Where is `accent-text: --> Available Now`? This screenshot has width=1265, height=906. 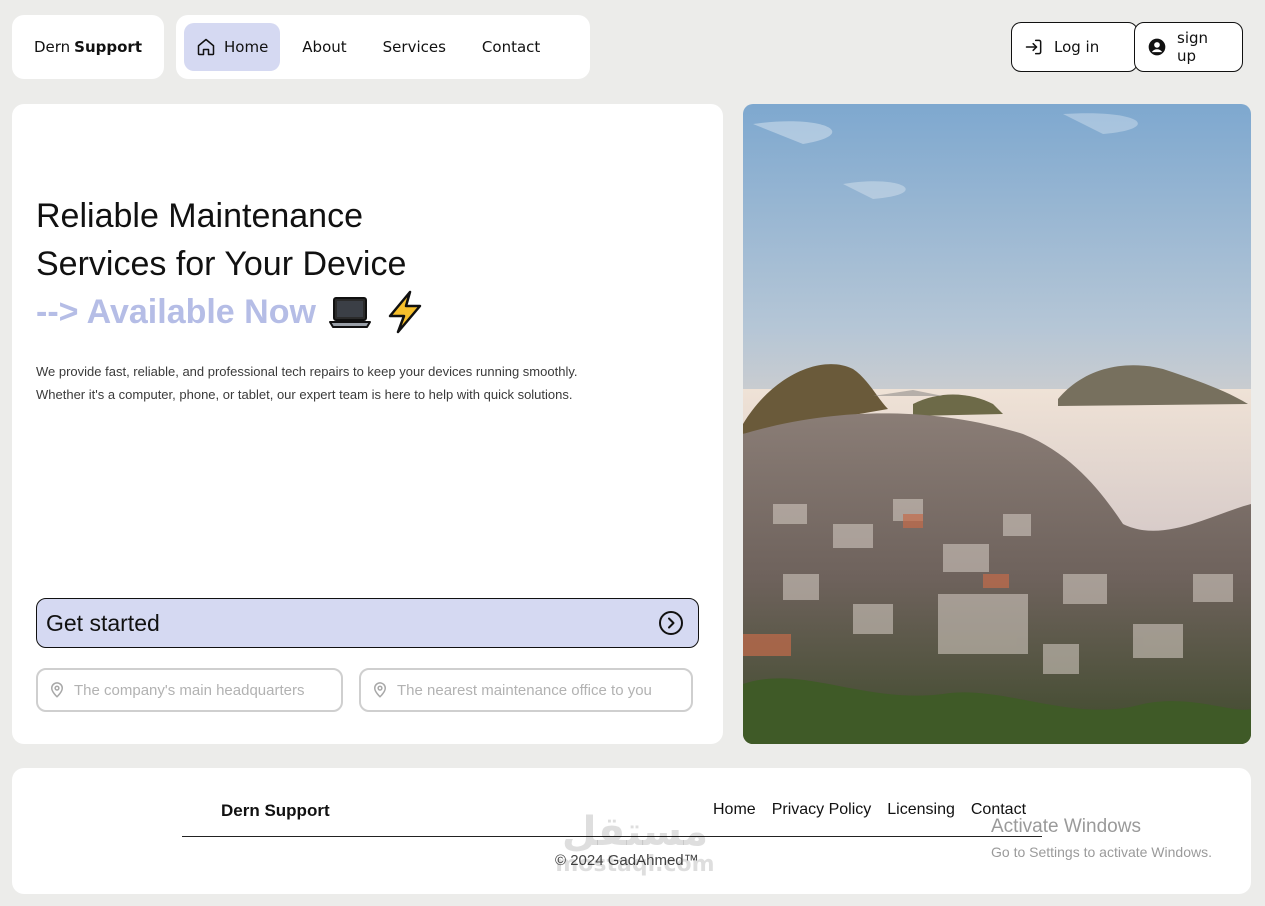
accent-text: --> Available Now is located at coordinates (176, 312).